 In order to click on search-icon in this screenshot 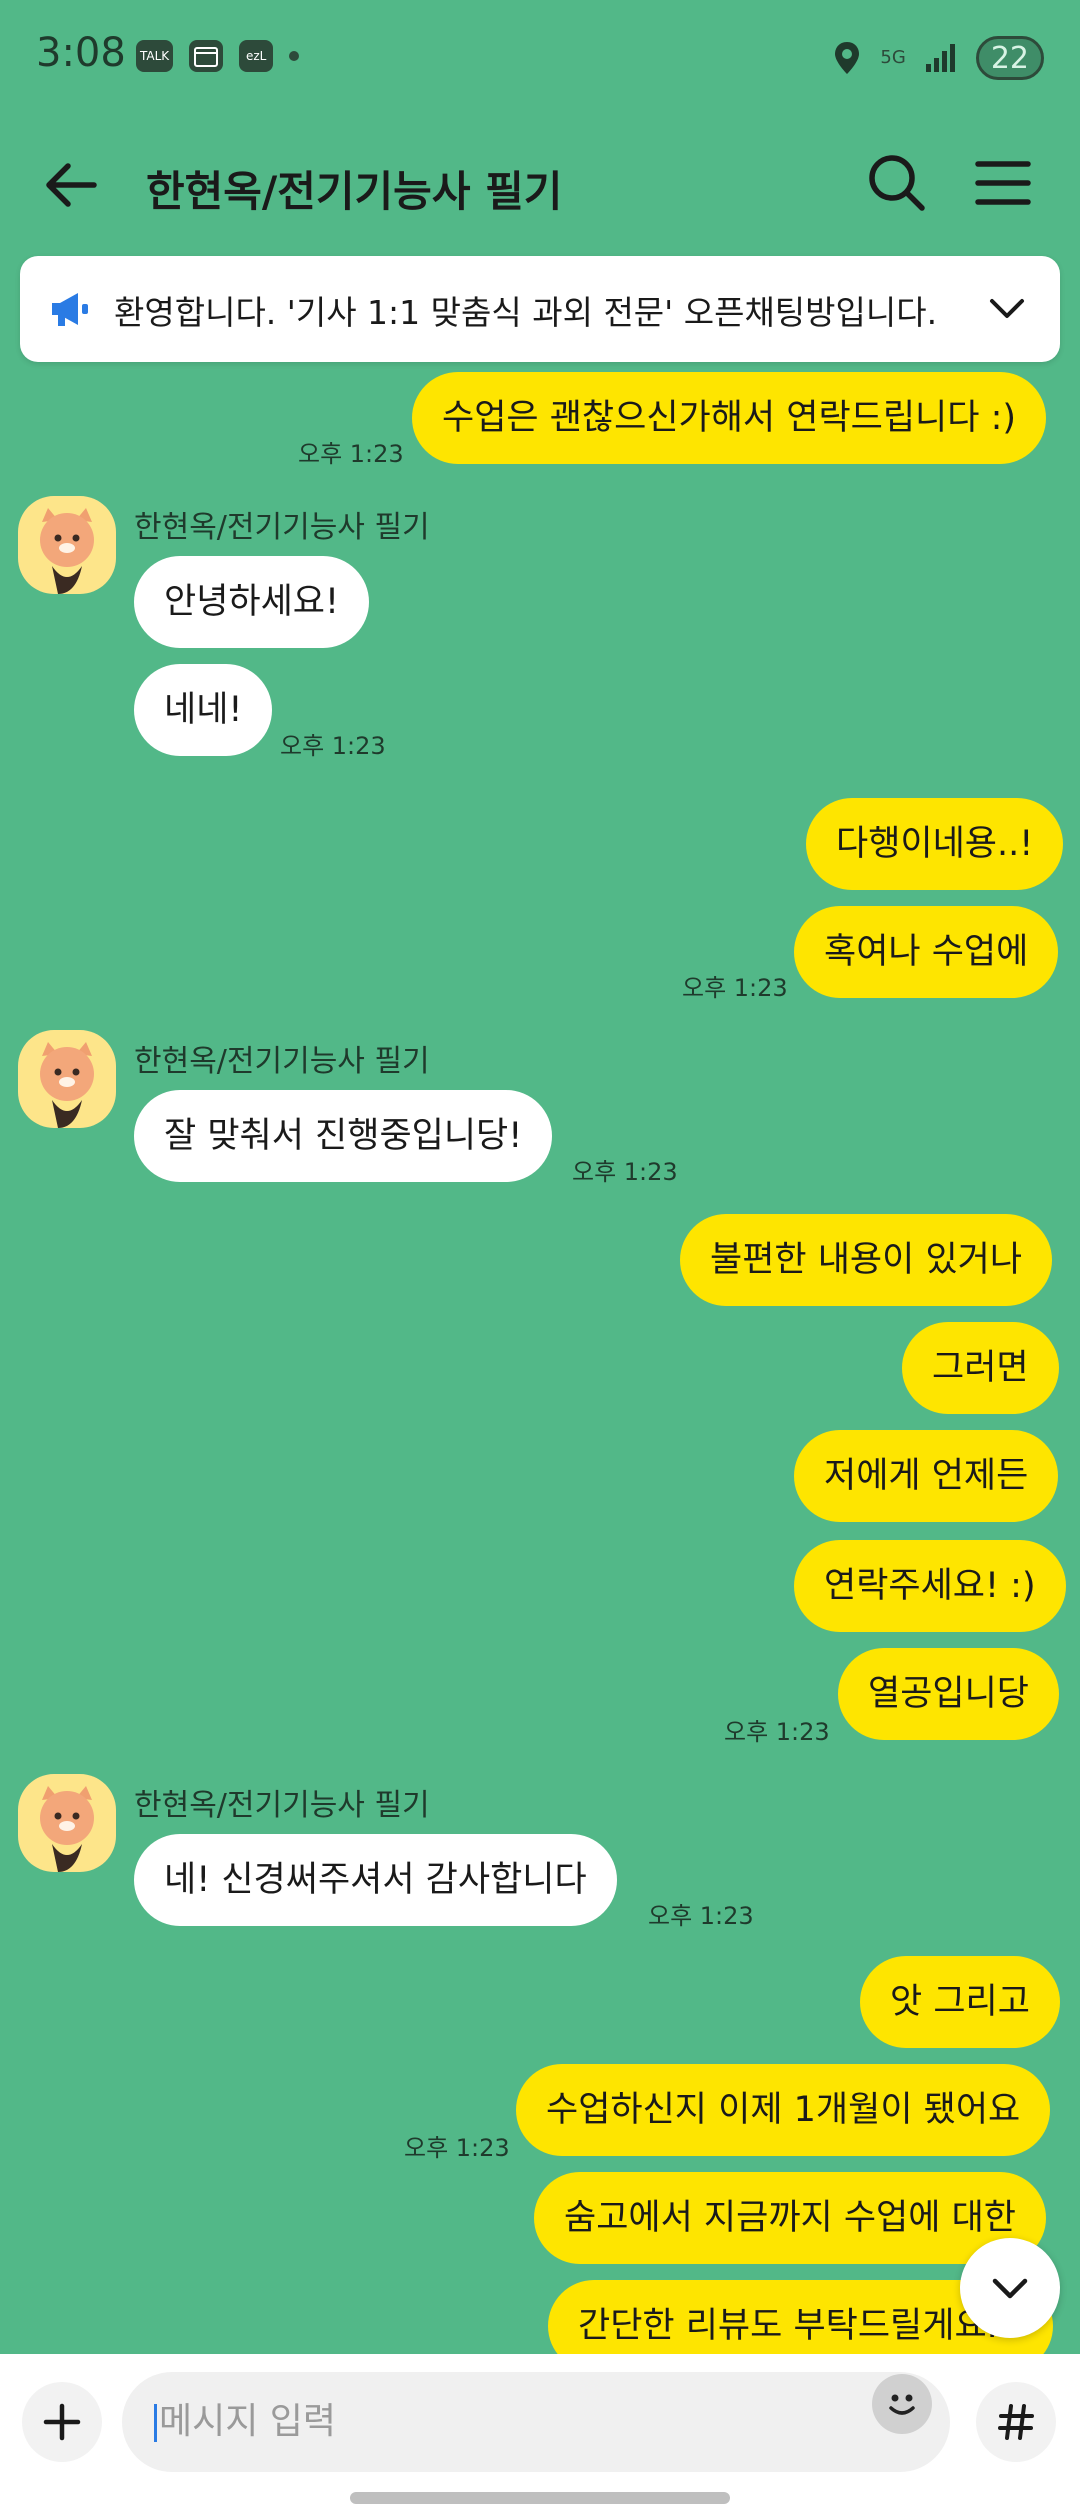, I will do `click(897, 183)`.